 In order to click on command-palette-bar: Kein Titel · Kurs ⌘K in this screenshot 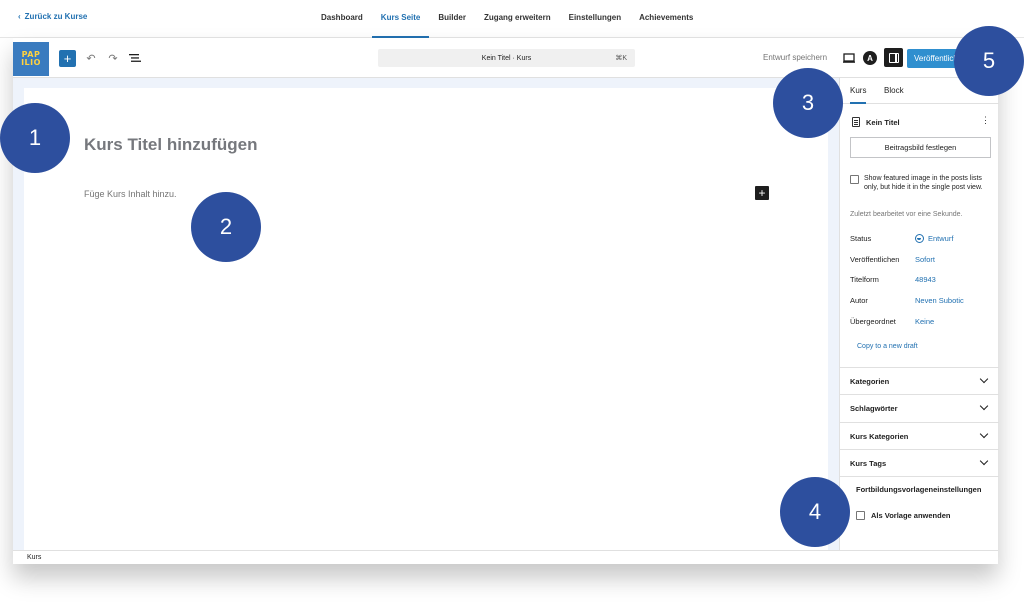, I will do `click(506, 58)`.